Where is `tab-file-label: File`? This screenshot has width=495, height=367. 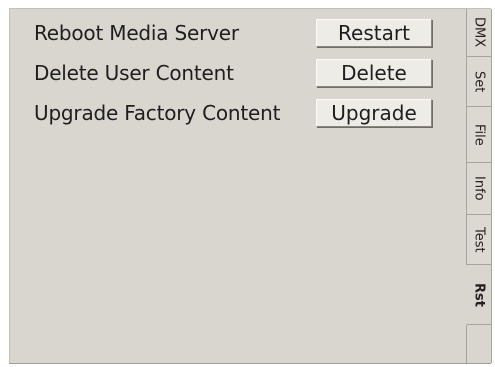 tab-file-label: File is located at coordinates (479, 134).